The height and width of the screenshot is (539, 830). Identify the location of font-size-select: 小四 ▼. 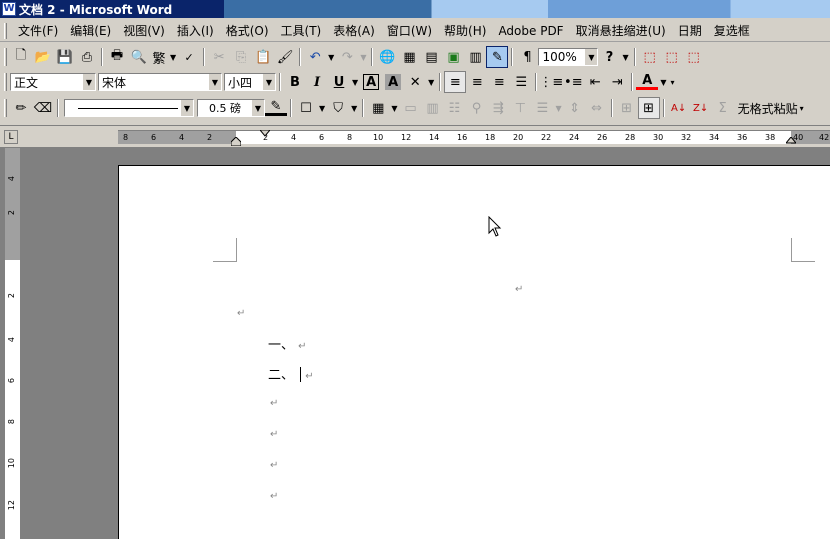
(250, 82).